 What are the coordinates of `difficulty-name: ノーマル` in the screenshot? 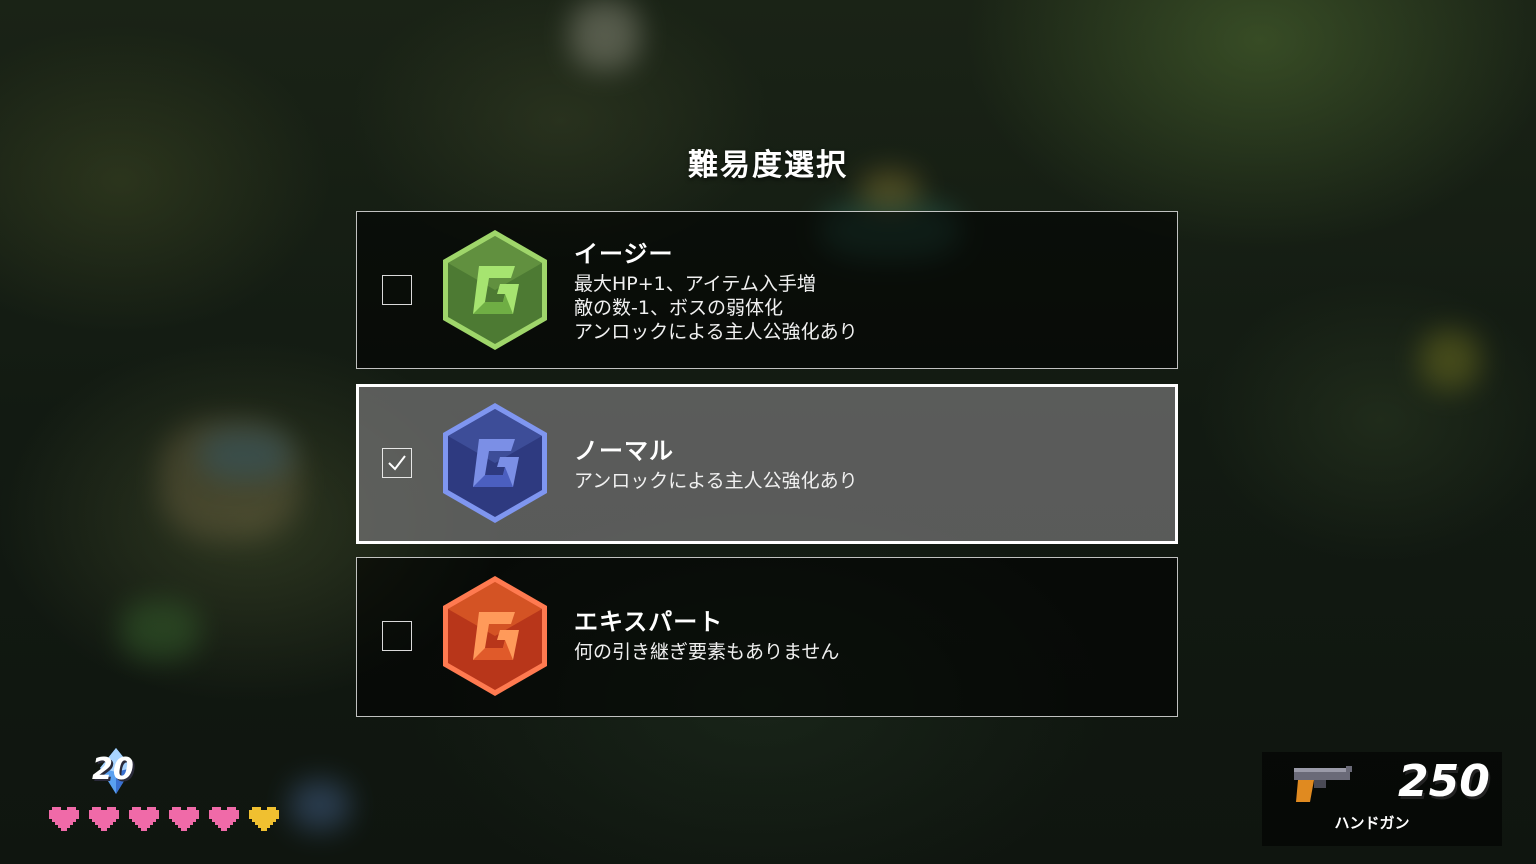 It's located at (624, 451).